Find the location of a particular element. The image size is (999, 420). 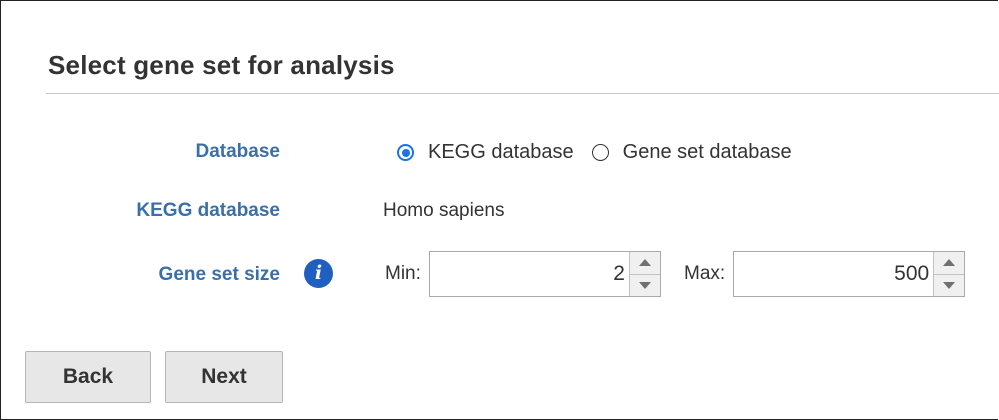

kegg-database-value: Homo sapiens is located at coordinates (444, 210).